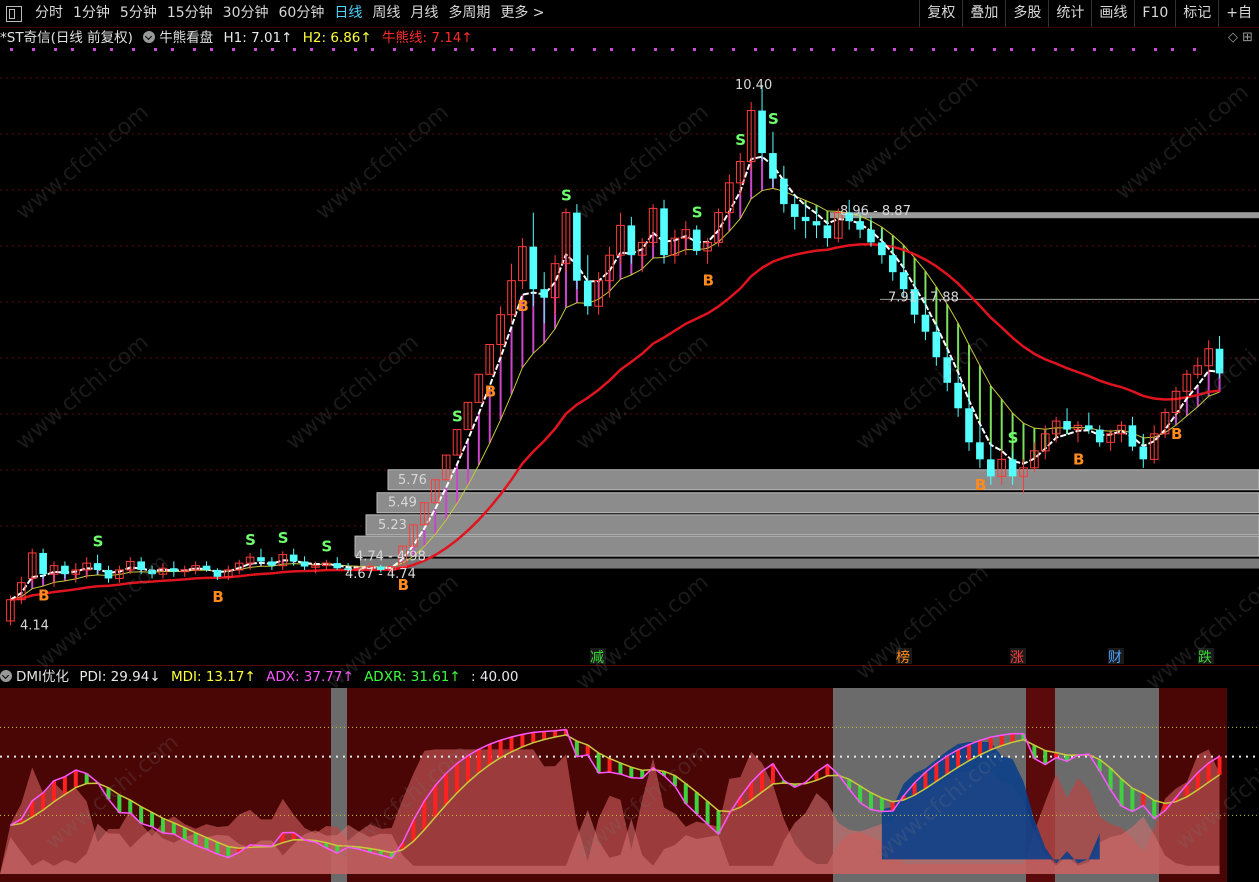  What do you see at coordinates (91, 13) in the screenshot?
I see `tab-1: 1分钟` at bounding box center [91, 13].